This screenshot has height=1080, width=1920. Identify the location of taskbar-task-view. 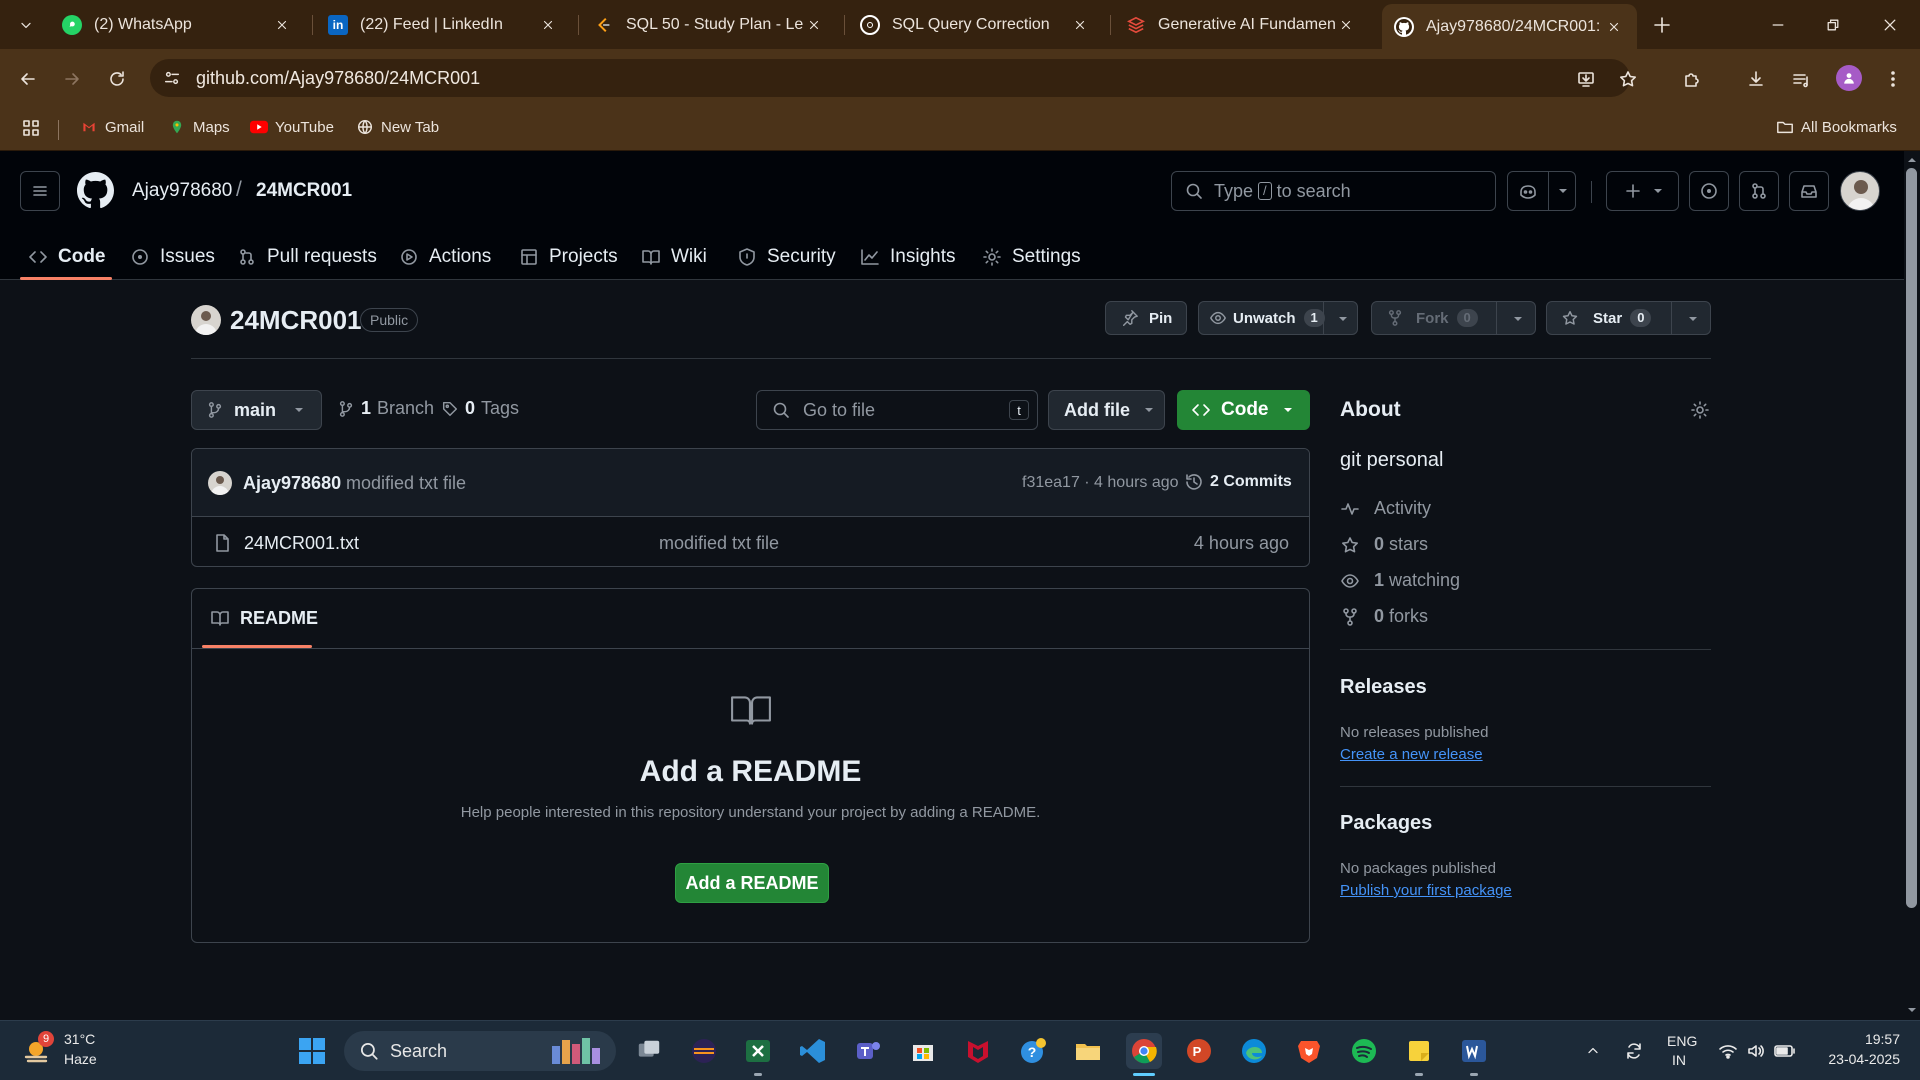
(649, 1051).